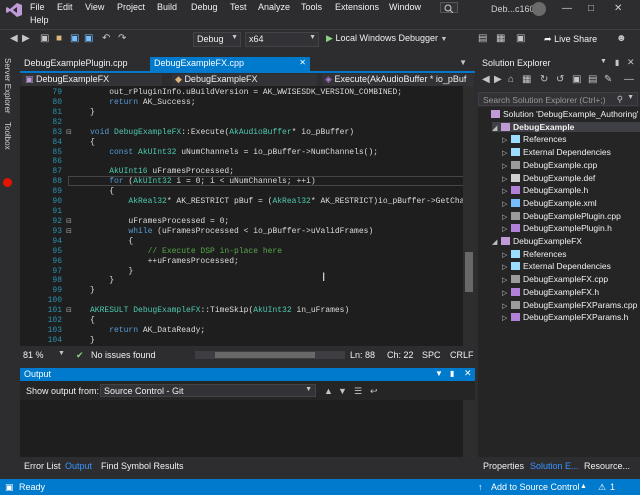 Image resolution: width=640 pixels, height=495 pixels. Describe the element at coordinates (566, 241) in the screenshot. I see `tree-item: ◢ DebugExampleFX` at that location.